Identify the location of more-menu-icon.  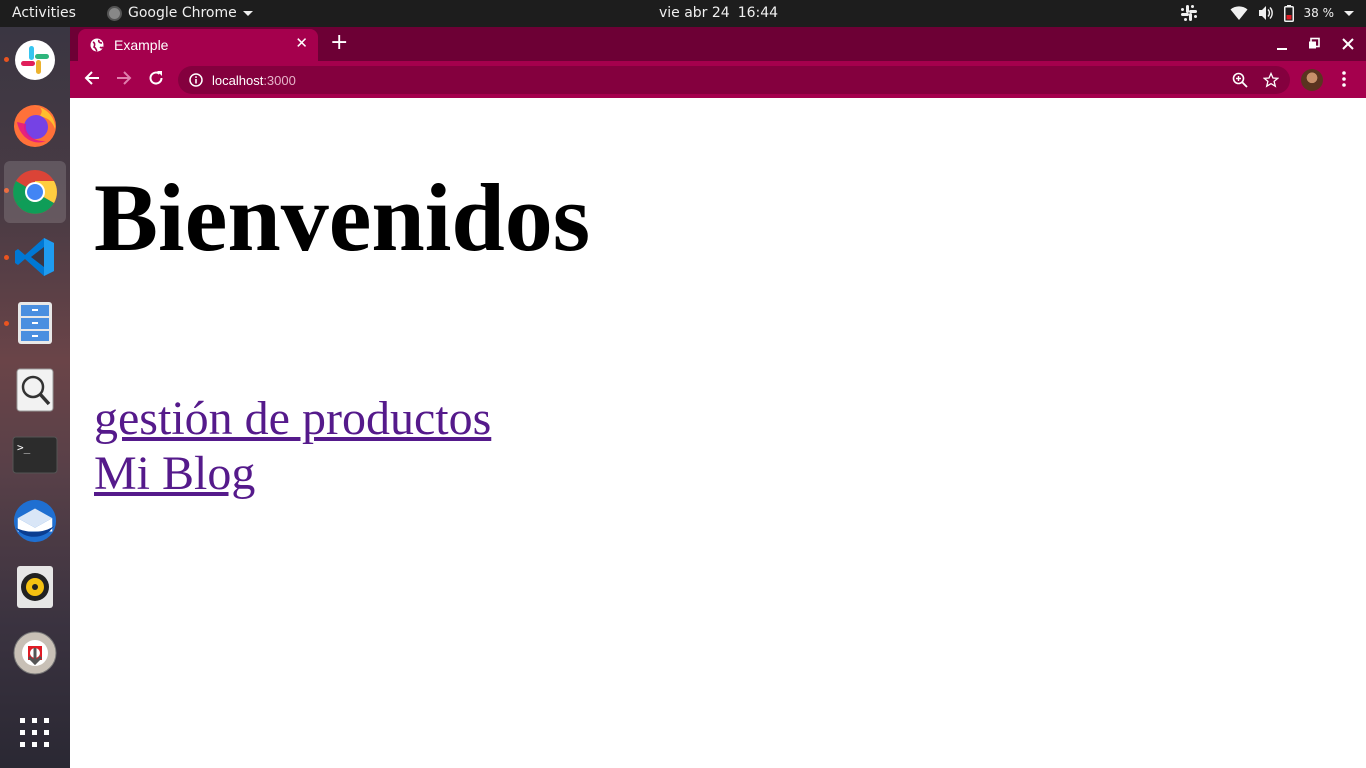
(1344, 81).